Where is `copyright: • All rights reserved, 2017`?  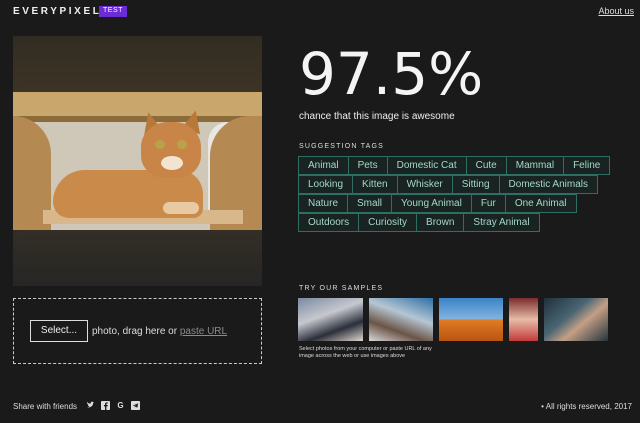 copyright: • All rights reserved, 2017 is located at coordinates (586, 406).